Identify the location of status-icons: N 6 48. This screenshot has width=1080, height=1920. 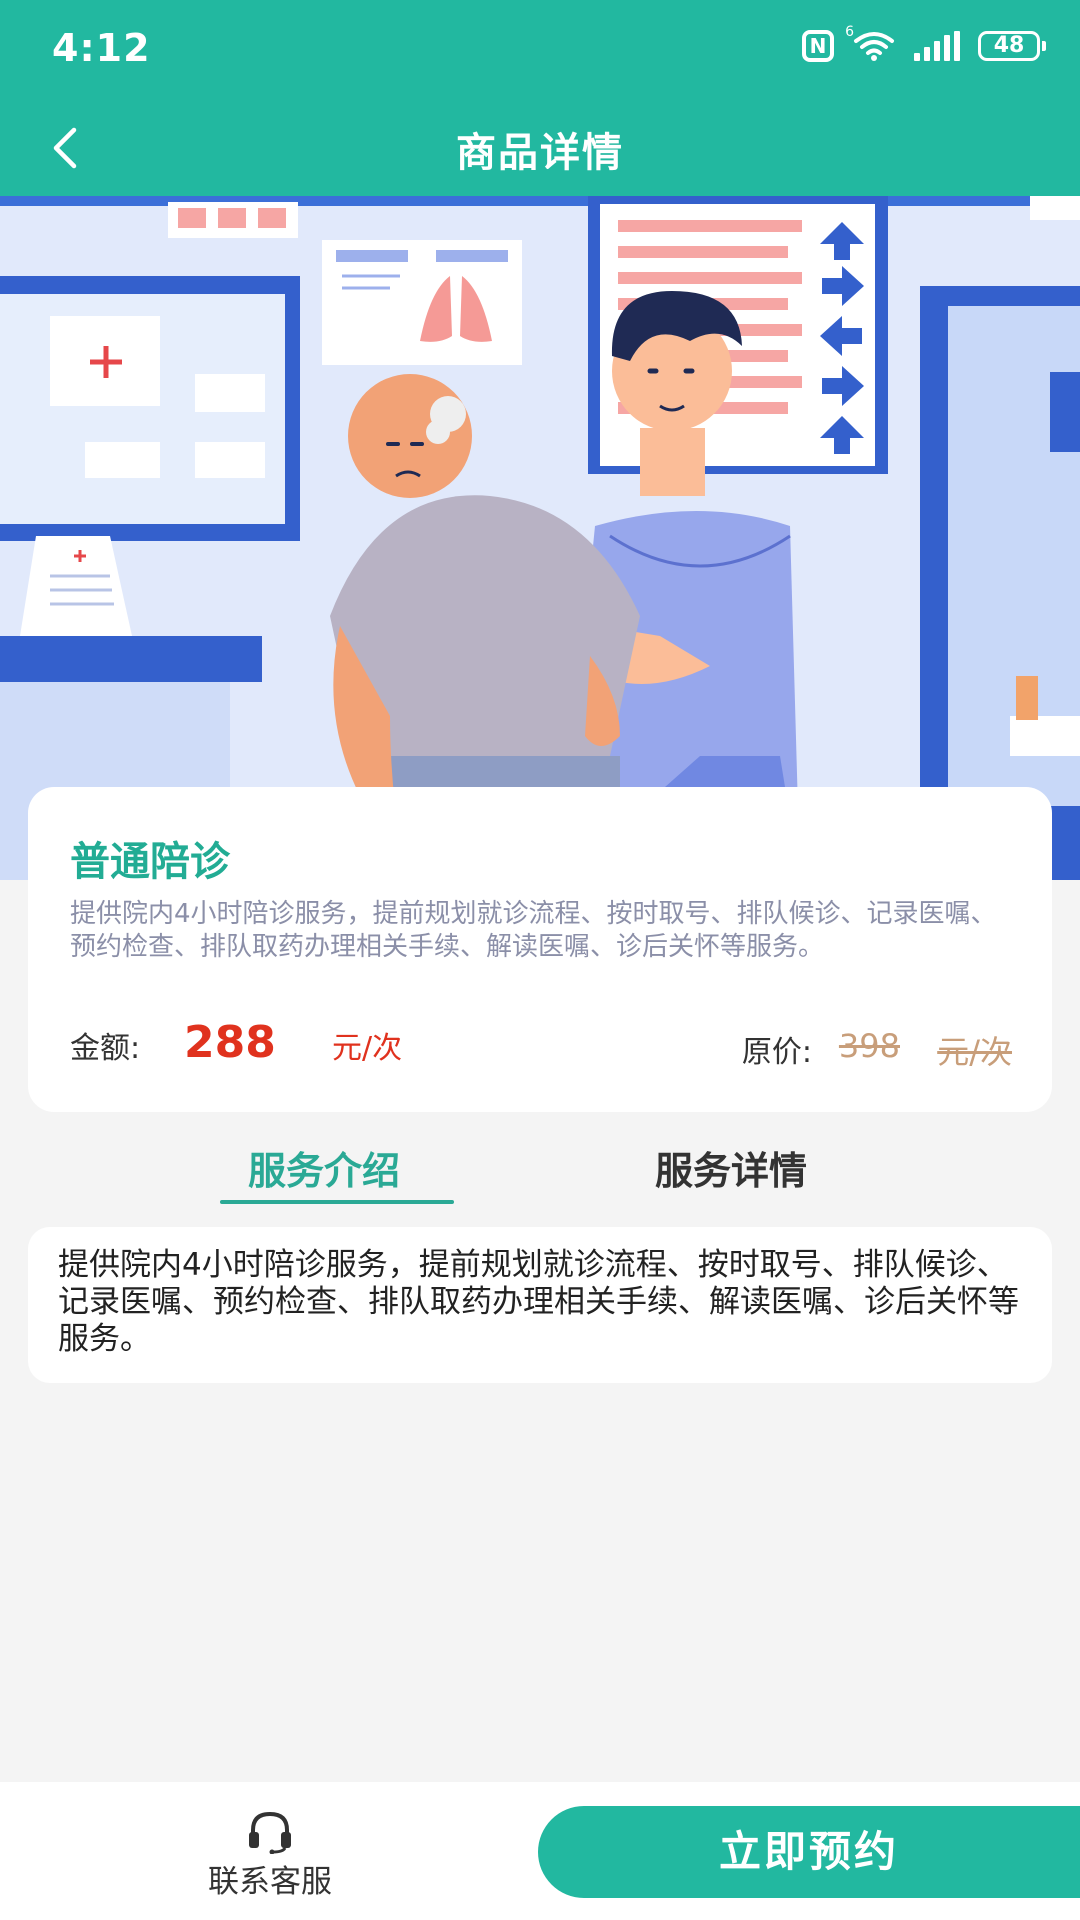
(924, 43).